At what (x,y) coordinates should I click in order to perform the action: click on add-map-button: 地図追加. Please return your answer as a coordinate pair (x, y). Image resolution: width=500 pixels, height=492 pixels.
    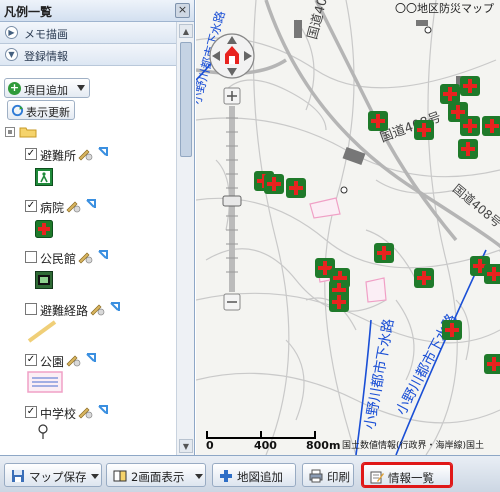
    Looking at the image, I should click on (254, 475).